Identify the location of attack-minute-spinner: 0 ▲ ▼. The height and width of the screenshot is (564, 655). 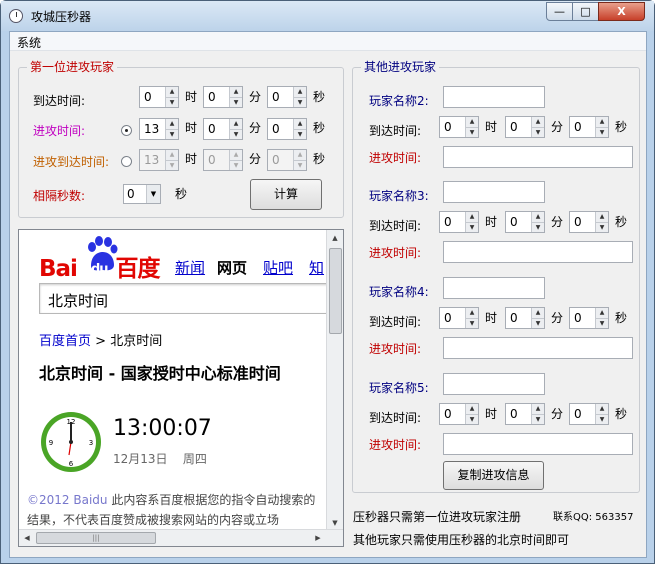
(223, 129).